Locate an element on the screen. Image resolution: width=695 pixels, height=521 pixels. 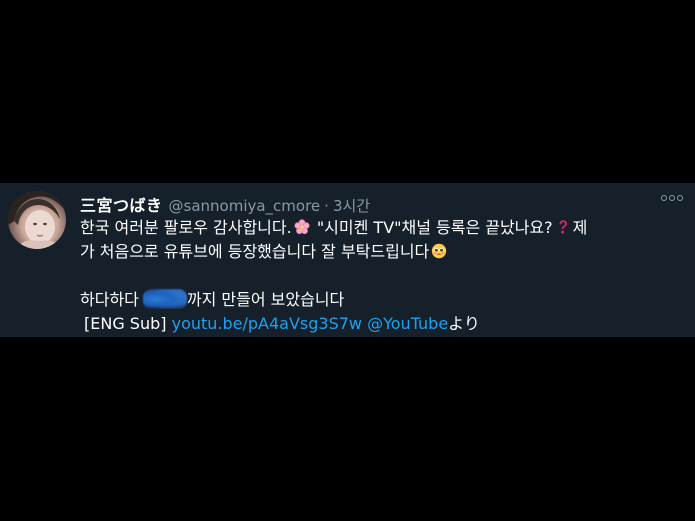
redacted-blur is located at coordinates (164, 299).